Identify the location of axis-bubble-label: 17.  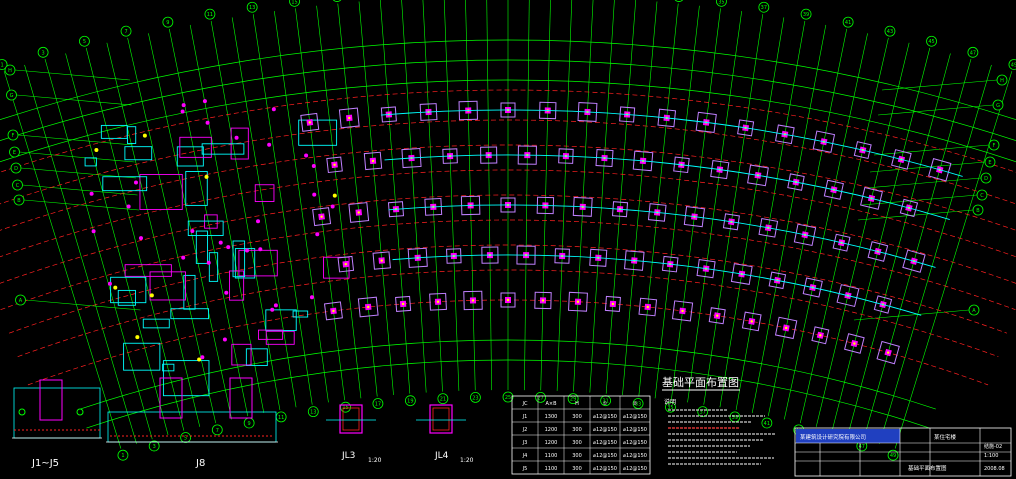
(337, 0).